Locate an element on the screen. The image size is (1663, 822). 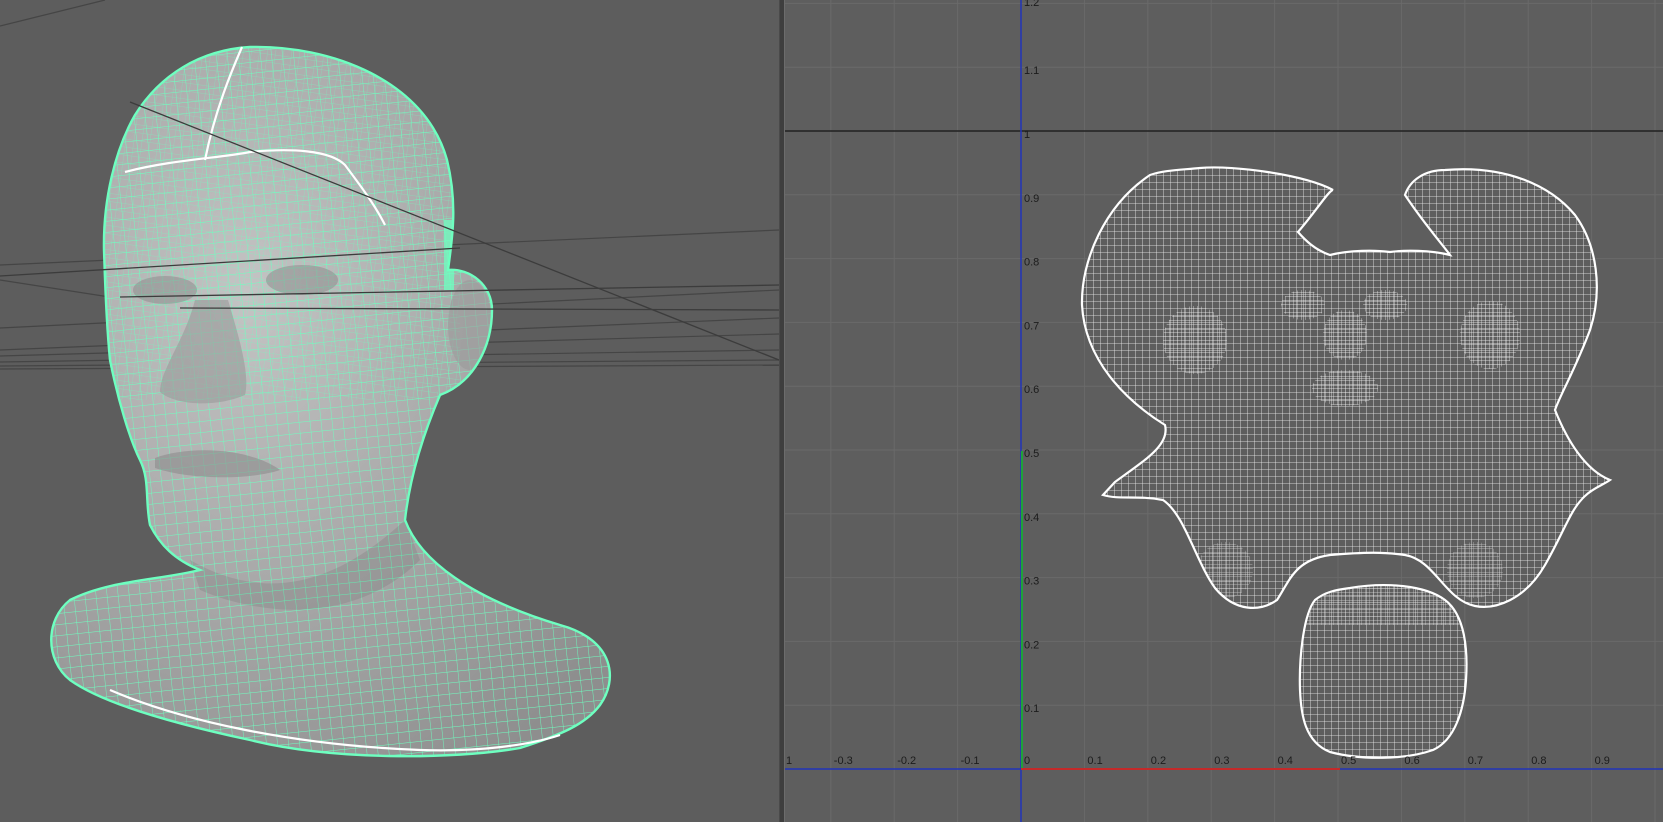
uv-ear-left is located at coordinates (1195, 340).